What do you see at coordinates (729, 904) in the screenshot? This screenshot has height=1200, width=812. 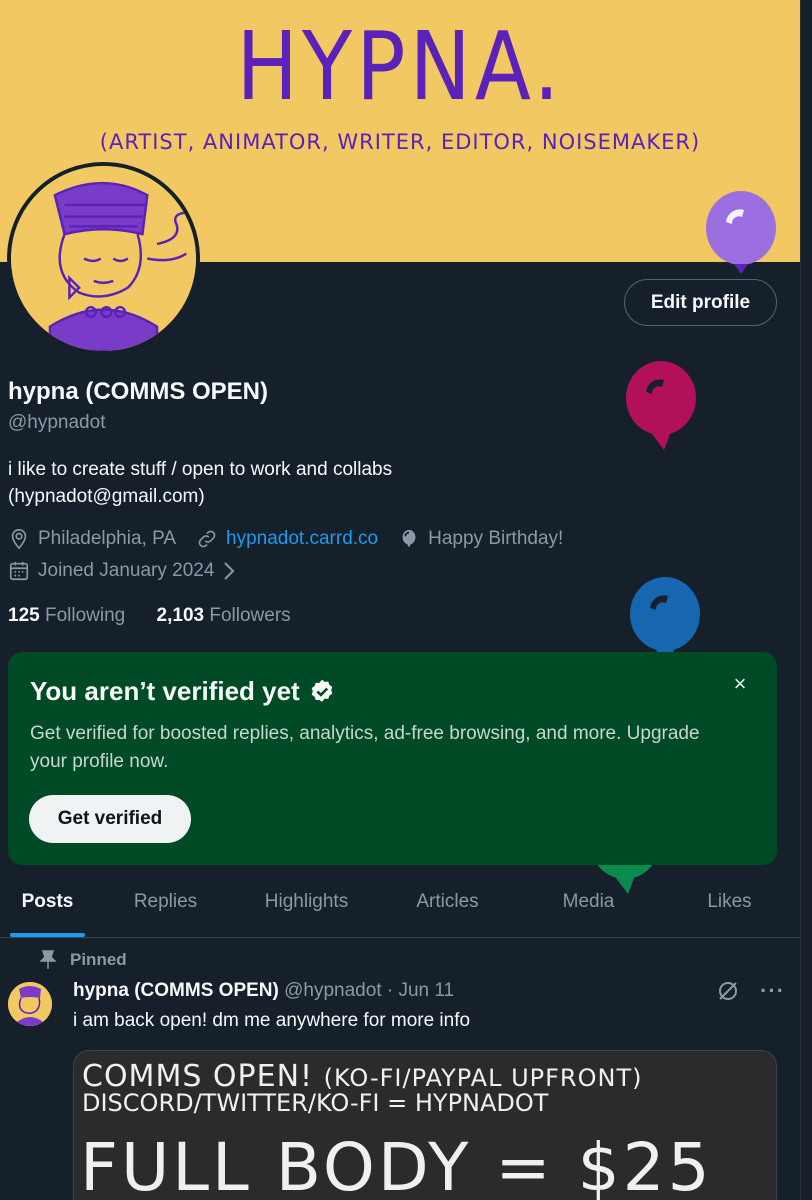 I see `tab-likes: Likes` at bounding box center [729, 904].